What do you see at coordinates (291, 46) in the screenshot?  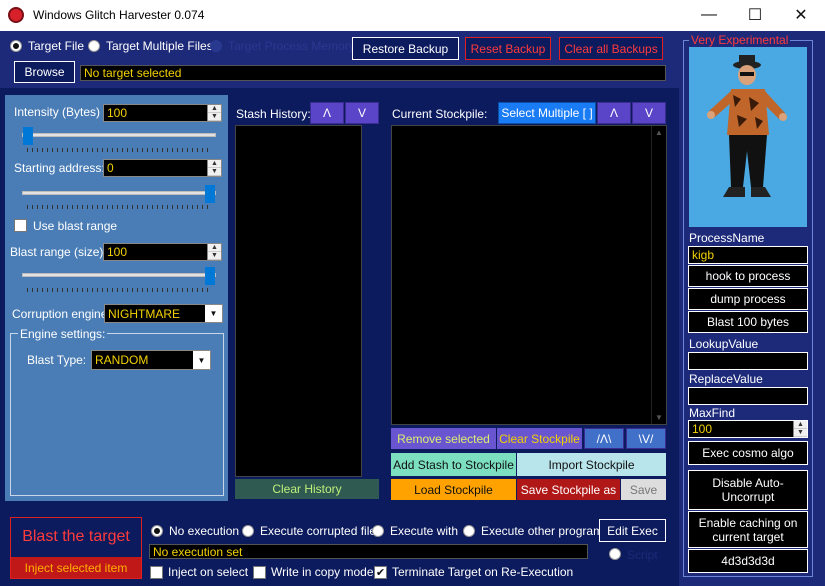 I see `target-process-label: Target Process Memory` at bounding box center [291, 46].